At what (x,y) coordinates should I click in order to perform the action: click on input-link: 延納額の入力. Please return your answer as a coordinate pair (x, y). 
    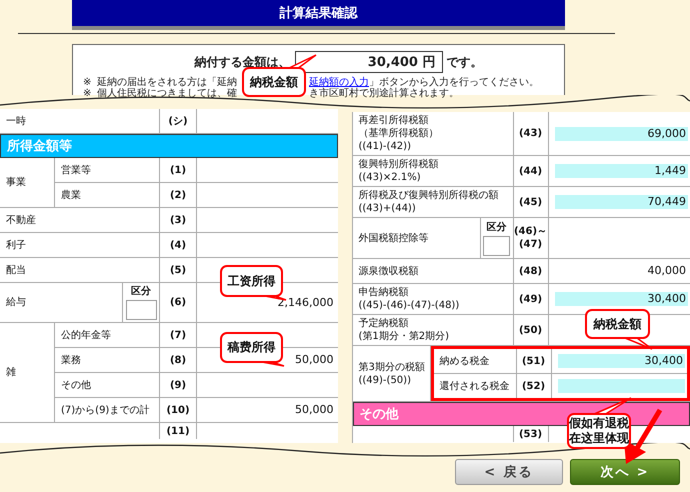
    Looking at the image, I should click on (339, 82).